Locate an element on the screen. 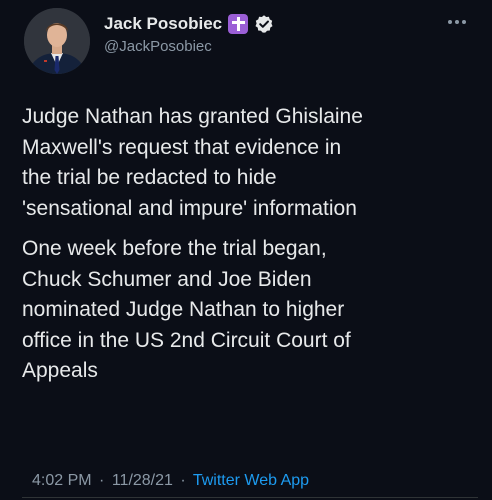 The width and height of the screenshot is (492, 500). tweet-source-link: Twitter Web App is located at coordinates (251, 480).